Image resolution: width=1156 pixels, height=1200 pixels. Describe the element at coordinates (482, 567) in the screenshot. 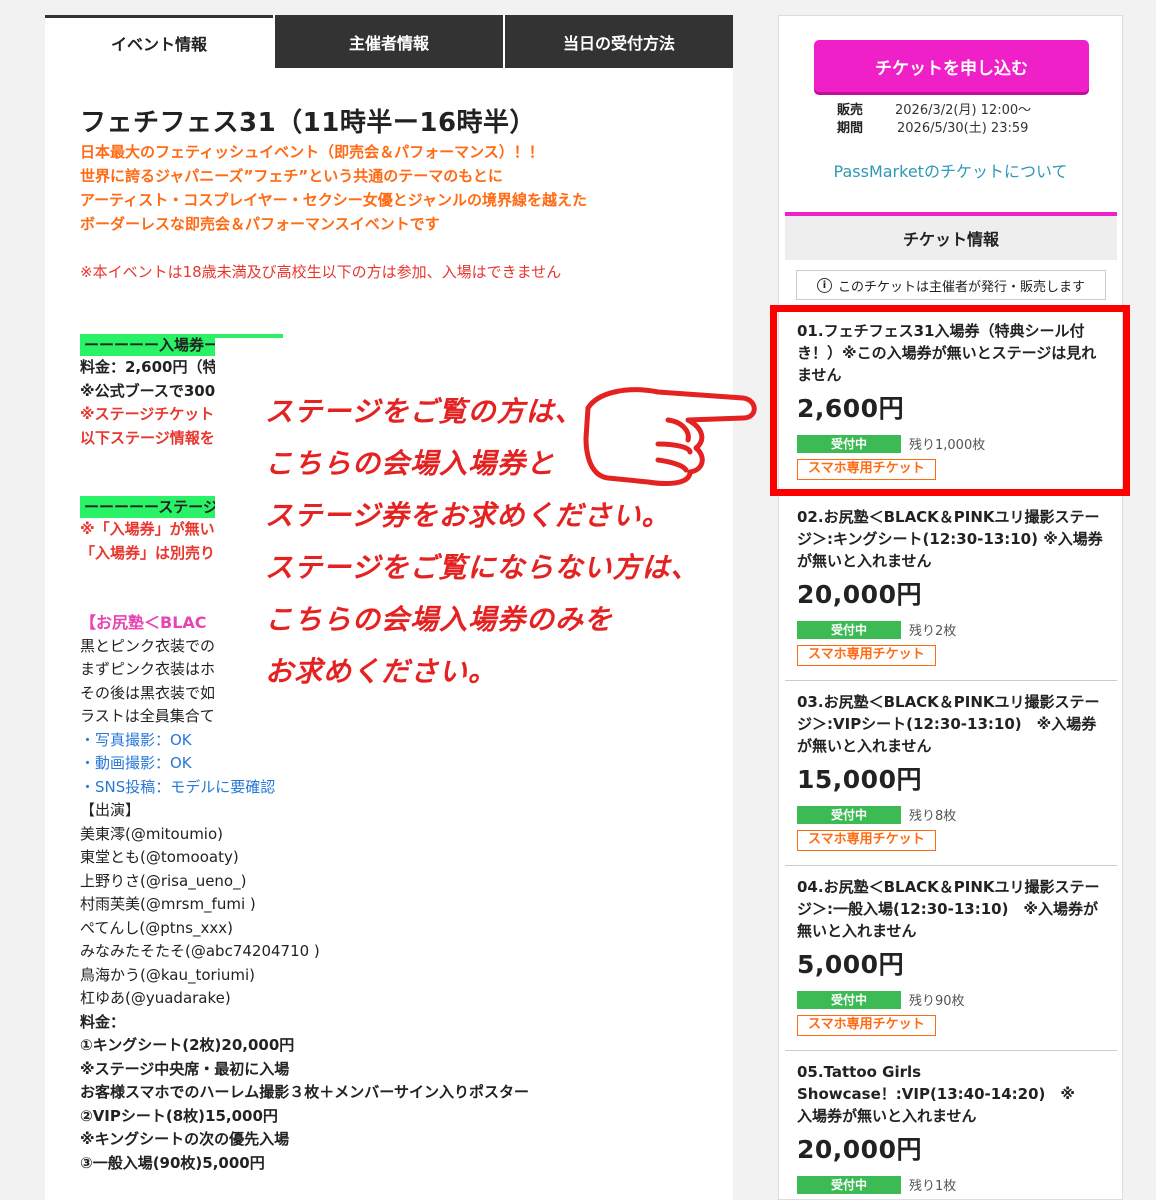

I see `annotation-text: ステージをご覧にならない方は、` at that location.